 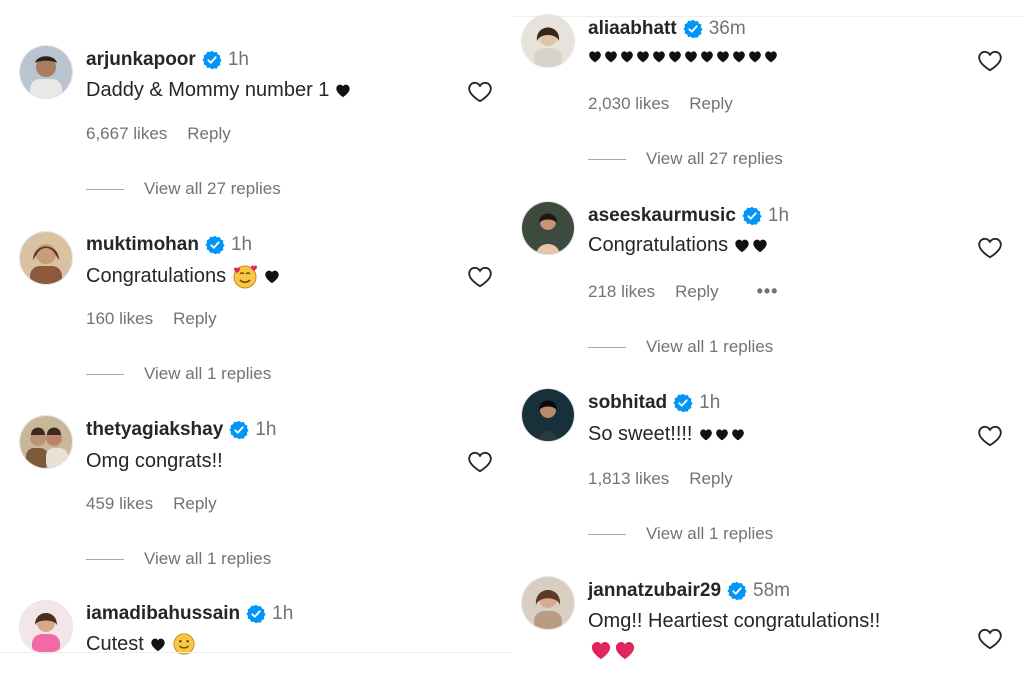 I want to click on comment-text: Omg!! Heartiest congratulations!!, so click(x=734, y=621).